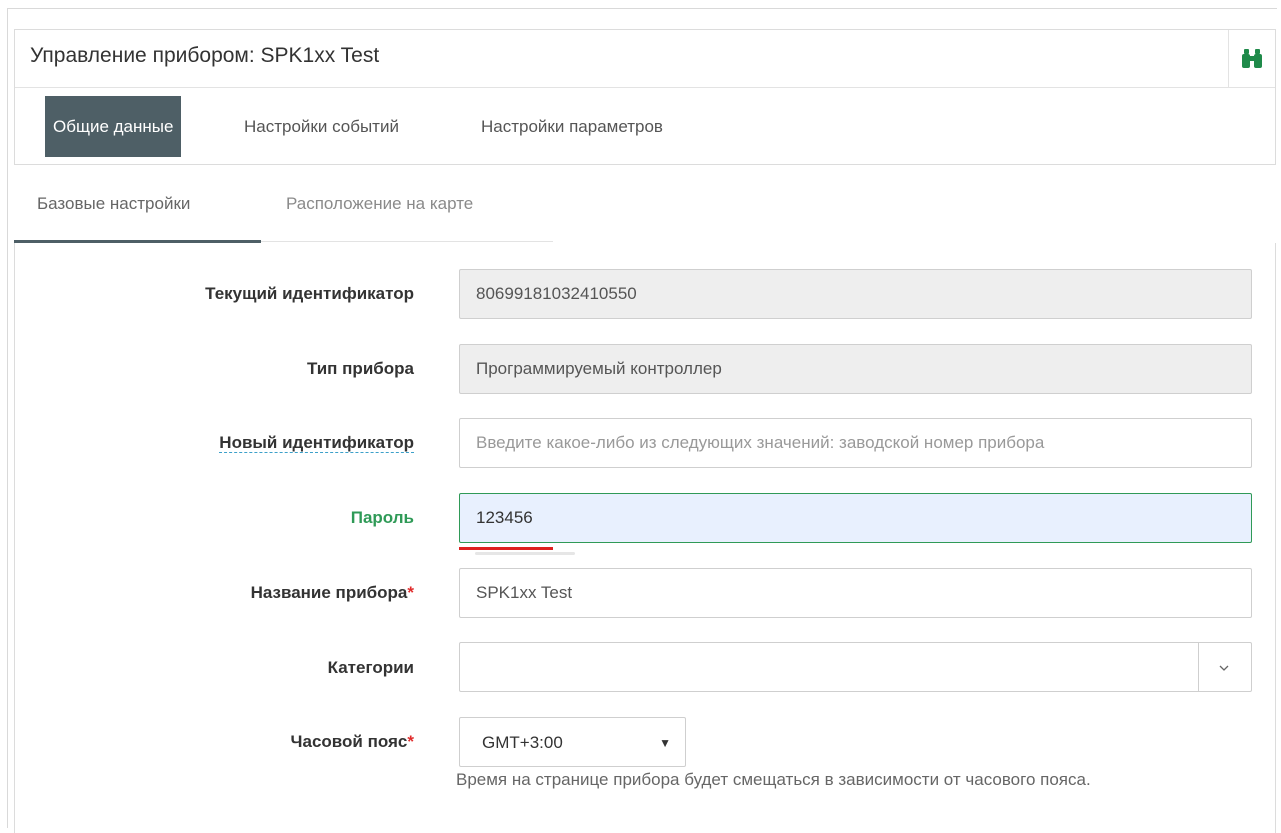 The height and width of the screenshot is (833, 1281). Describe the element at coordinates (525, 553) in the screenshot. I see `password-strength-shadow` at that location.